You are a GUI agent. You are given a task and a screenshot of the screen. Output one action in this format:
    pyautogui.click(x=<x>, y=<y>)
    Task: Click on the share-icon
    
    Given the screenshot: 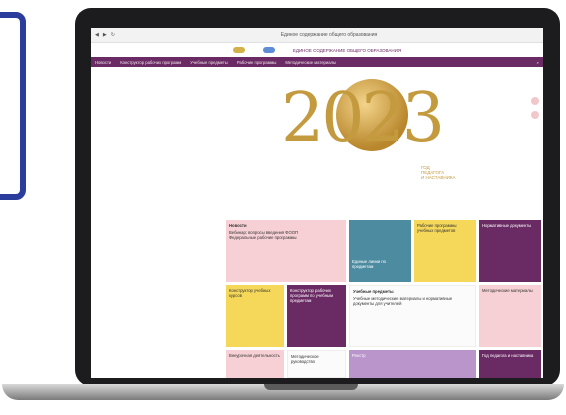 What is the action you would take?
    pyautogui.click(x=535, y=115)
    